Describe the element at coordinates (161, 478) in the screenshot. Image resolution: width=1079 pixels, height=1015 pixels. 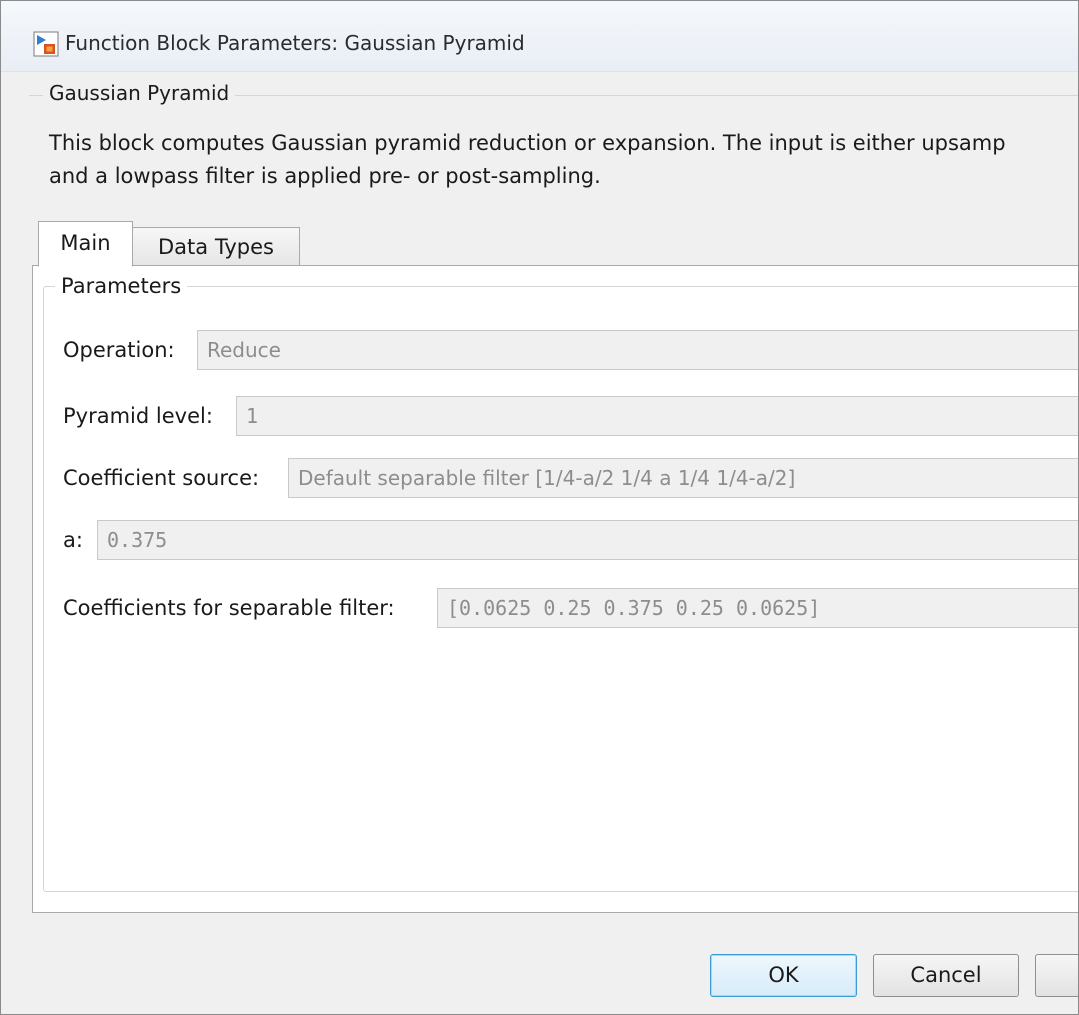
I see `coefficient-source-label: Coefficient source:` at that location.